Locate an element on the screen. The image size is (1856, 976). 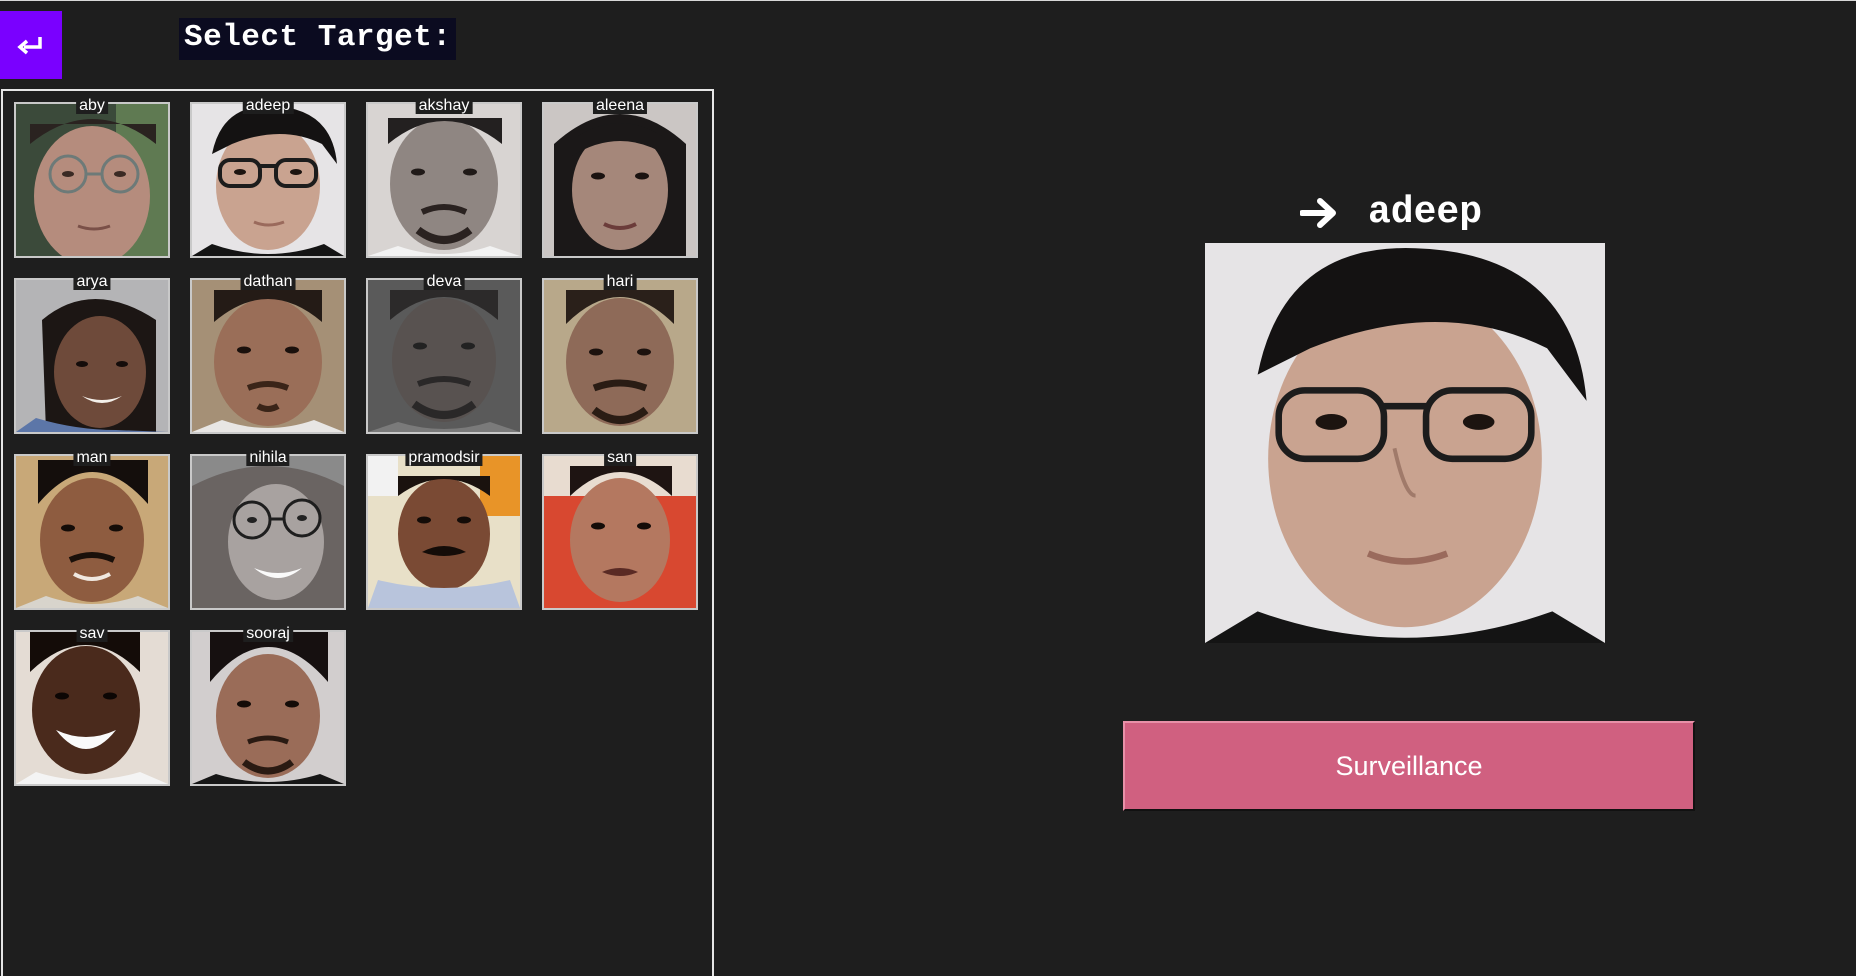
target-card-sav: sav is located at coordinates (92, 705).